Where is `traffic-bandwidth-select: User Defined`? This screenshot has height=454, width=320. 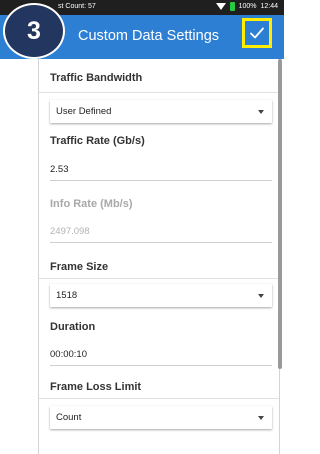 traffic-bandwidth-select: User Defined is located at coordinates (161, 111).